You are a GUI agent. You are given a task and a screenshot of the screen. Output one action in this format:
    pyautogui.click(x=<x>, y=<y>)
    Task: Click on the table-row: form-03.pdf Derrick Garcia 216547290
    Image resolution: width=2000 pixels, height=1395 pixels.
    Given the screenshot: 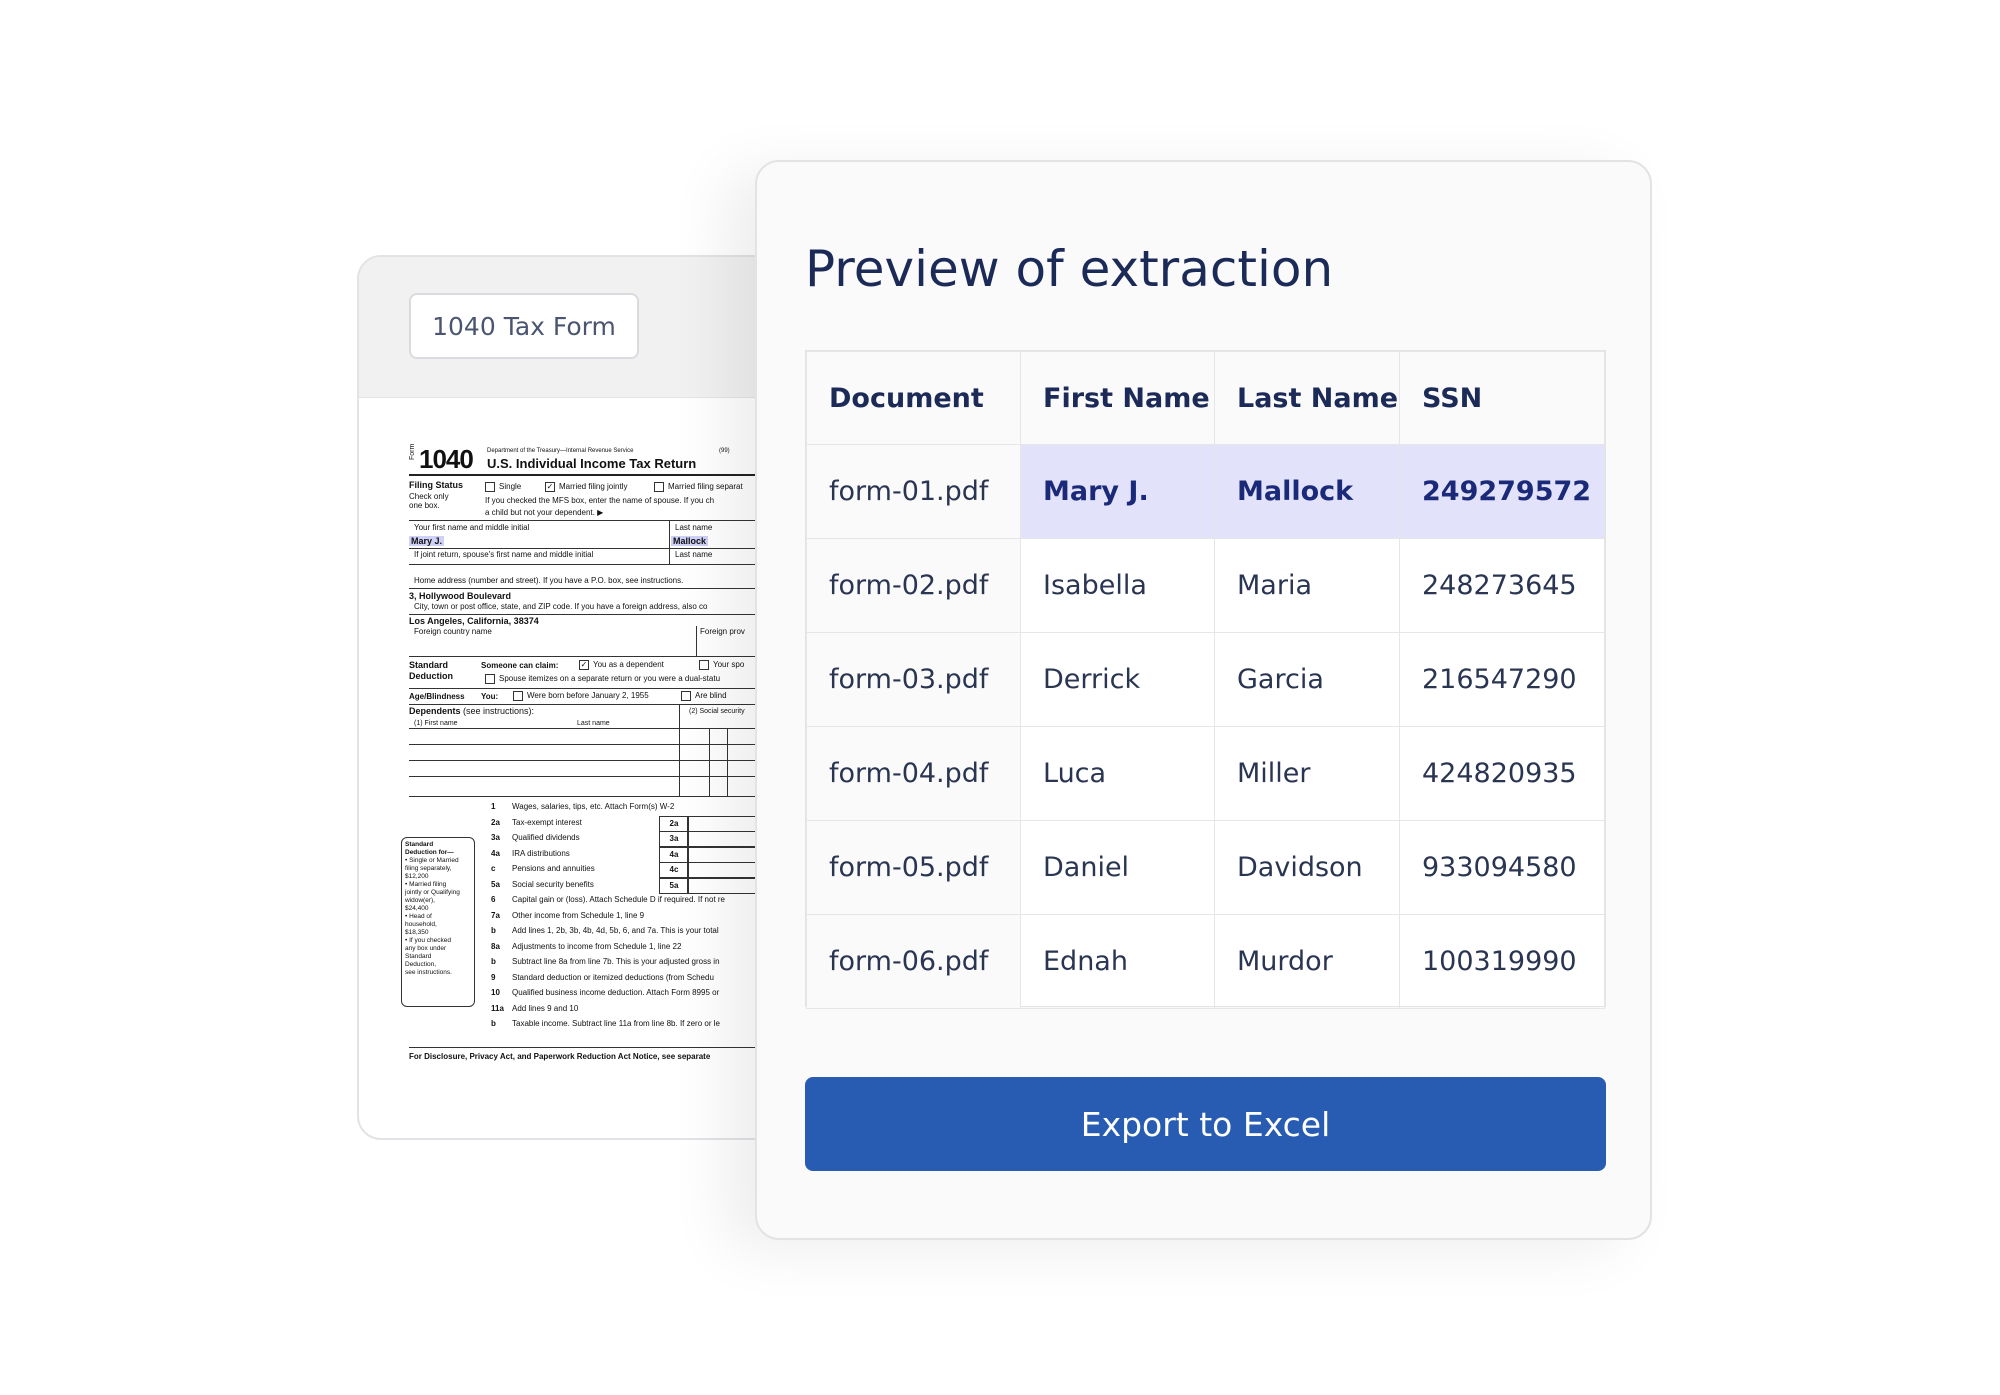 What is the action you would take?
    pyautogui.click(x=1205, y=679)
    